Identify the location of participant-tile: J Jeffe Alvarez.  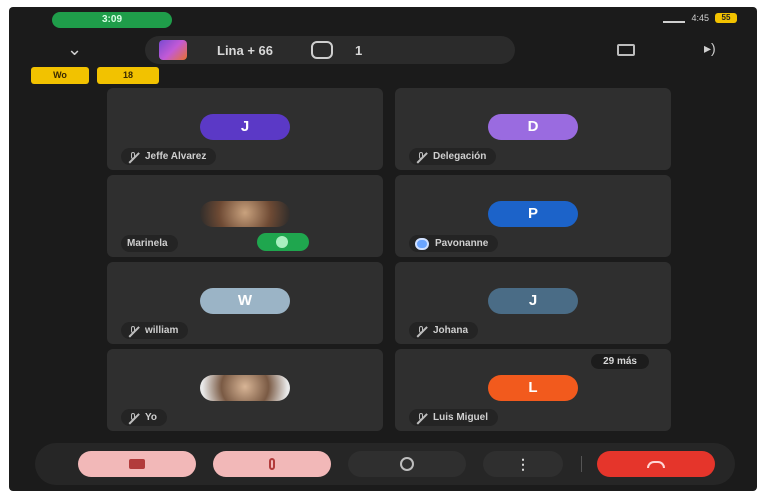
(245, 129).